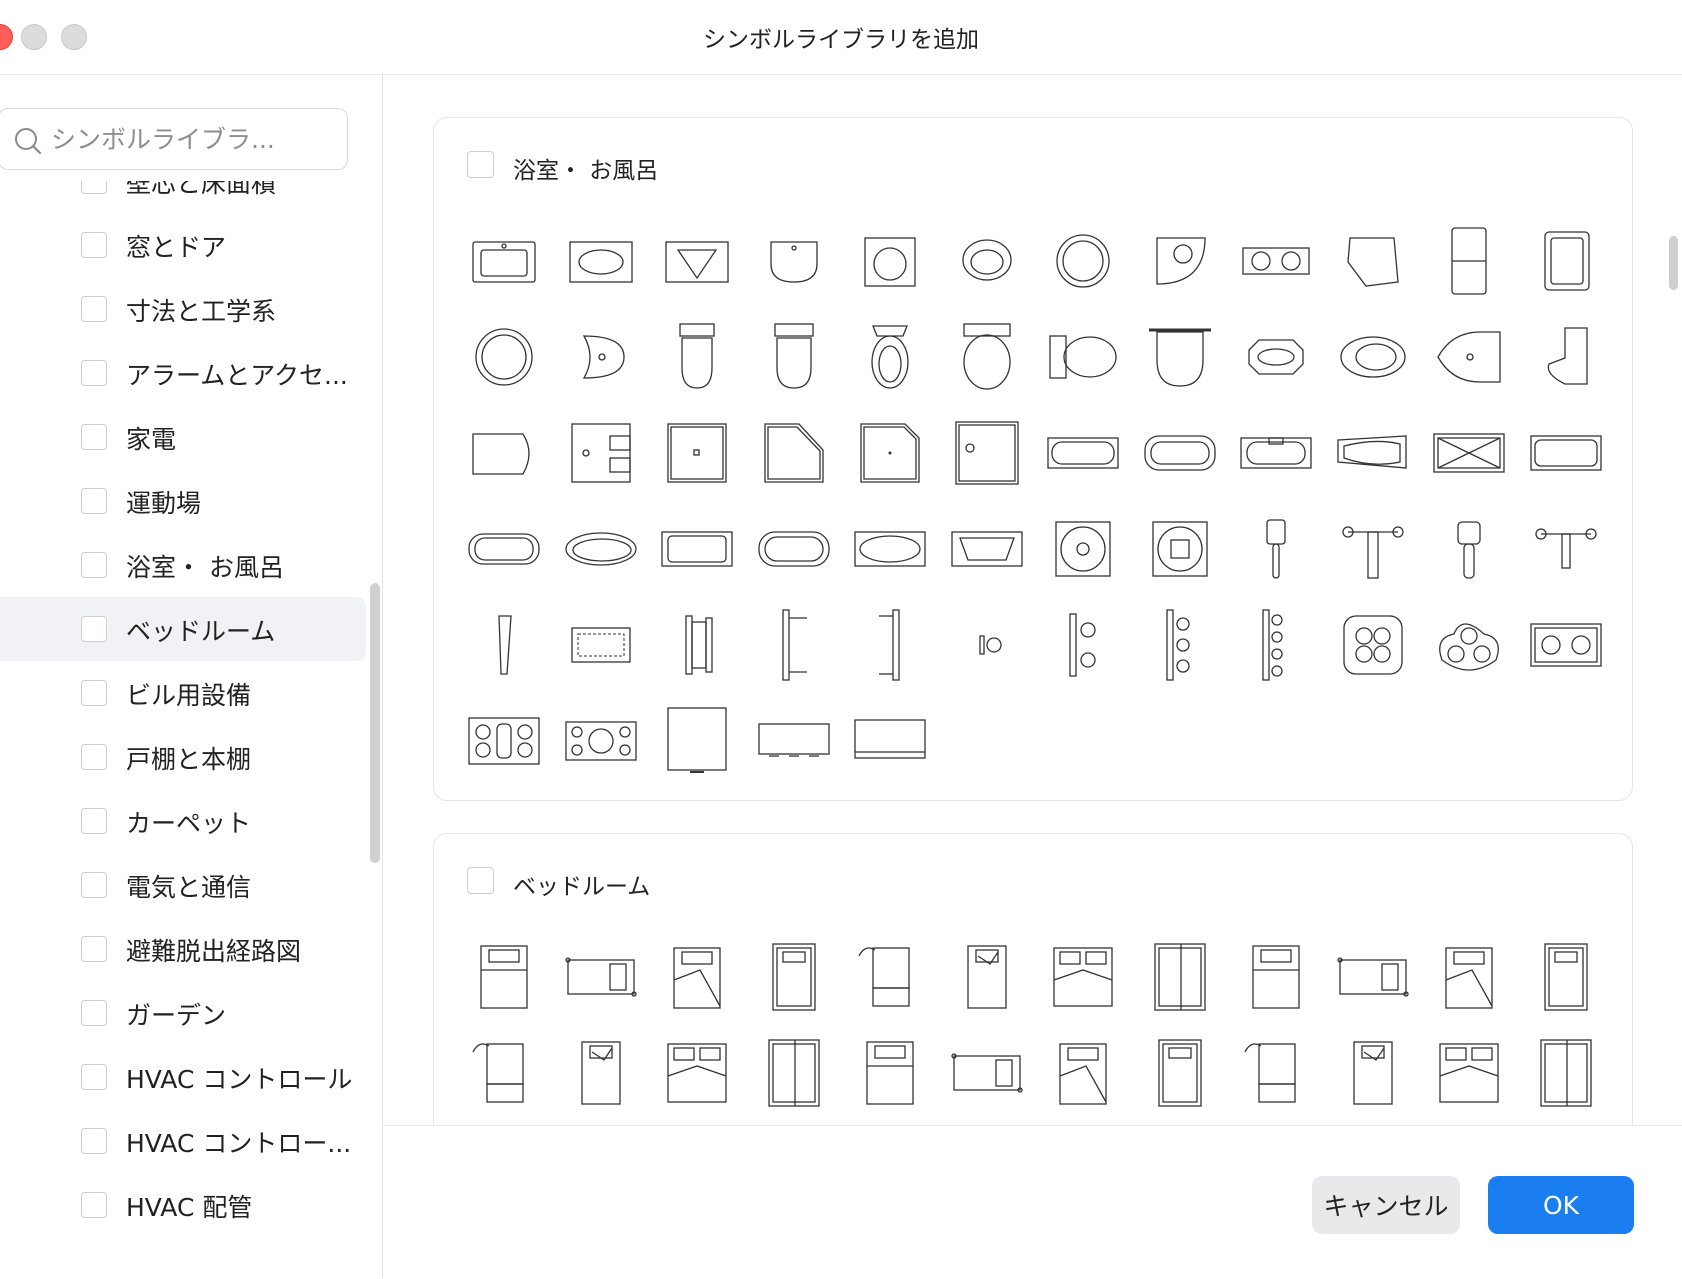  Describe the element at coordinates (601, 645) in the screenshot. I see `mat-symbol` at that location.